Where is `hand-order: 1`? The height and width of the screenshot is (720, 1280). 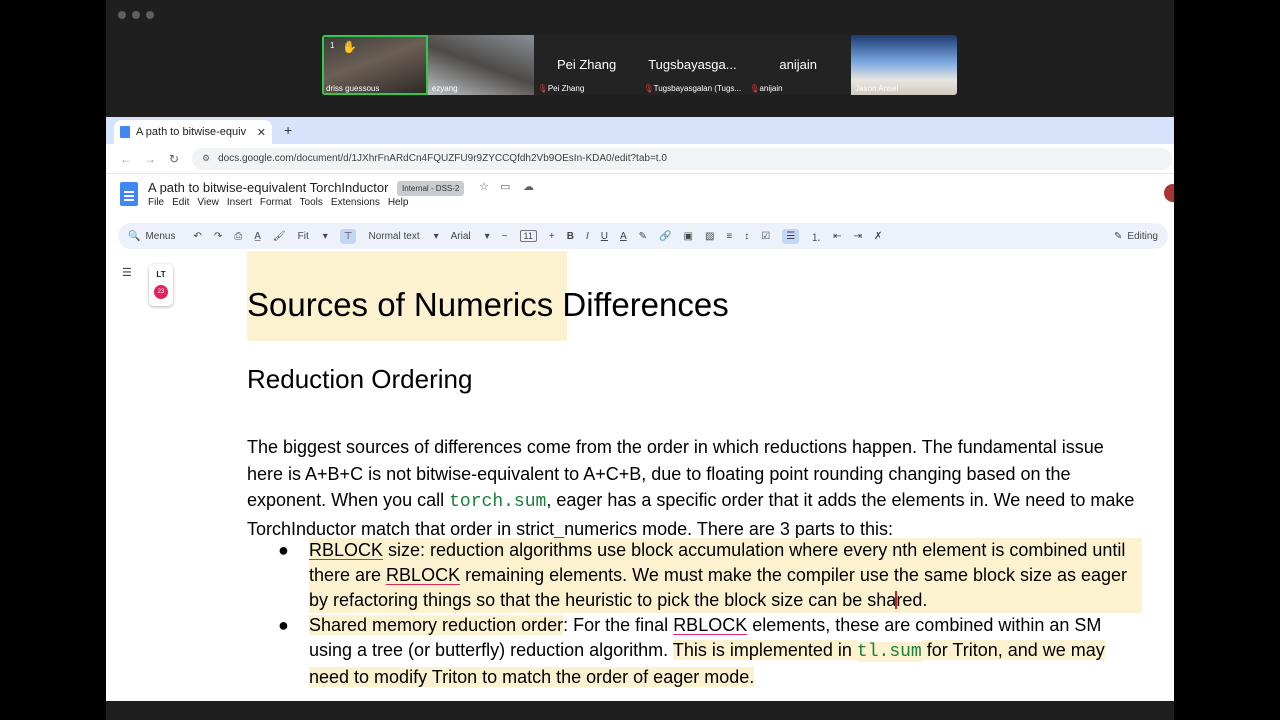
hand-order: 1 is located at coordinates (332, 45).